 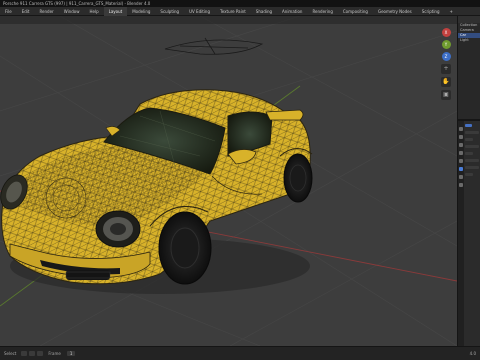 I want to click on menu-help: Help, so click(x=93, y=11).